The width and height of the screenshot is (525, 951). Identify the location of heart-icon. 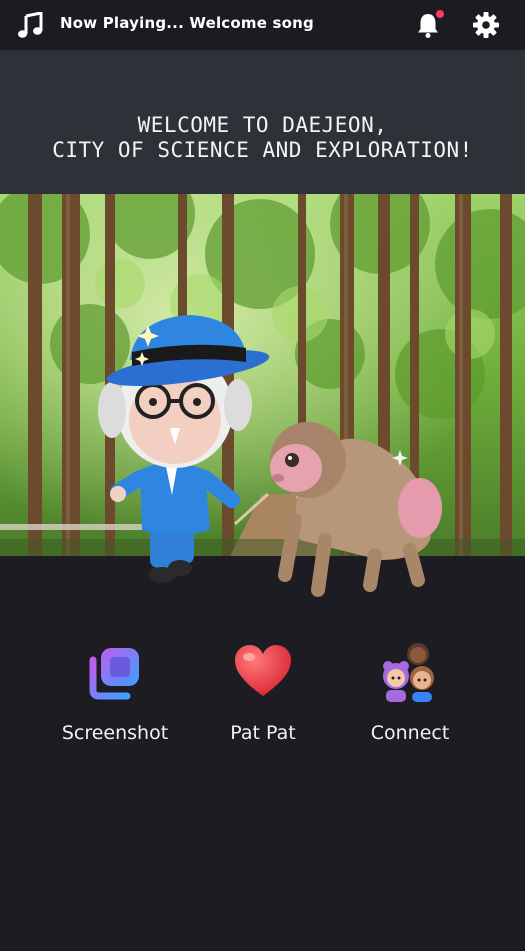
(263, 670).